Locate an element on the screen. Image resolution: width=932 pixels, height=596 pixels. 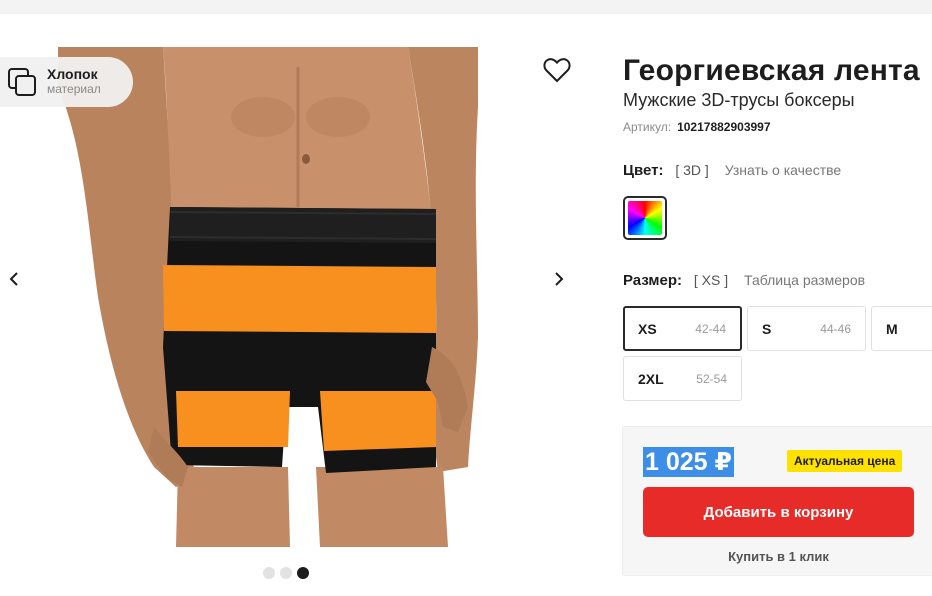
size-name: XS is located at coordinates (647, 328).